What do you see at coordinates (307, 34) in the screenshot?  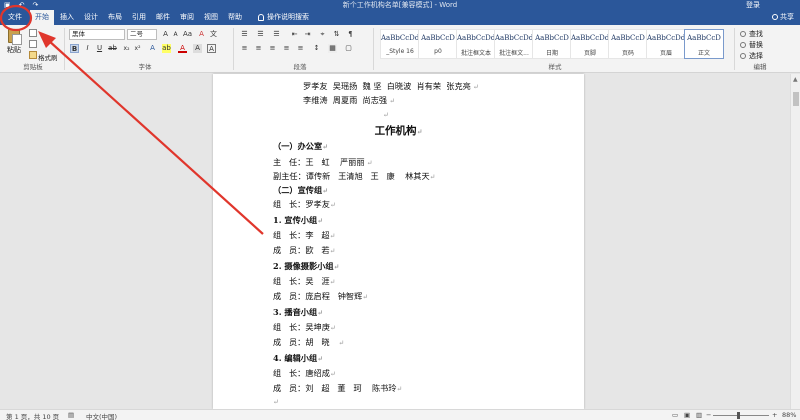 I see `increase-indent-icon: ⇥` at bounding box center [307, 34].